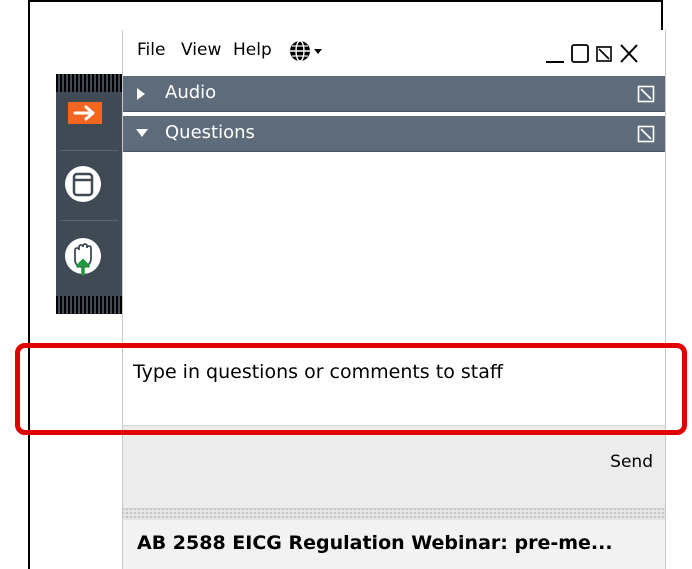  Describe the element at coordinates (142, 133) in the screenshot. I see `collapse-triangle-icon` at that location.